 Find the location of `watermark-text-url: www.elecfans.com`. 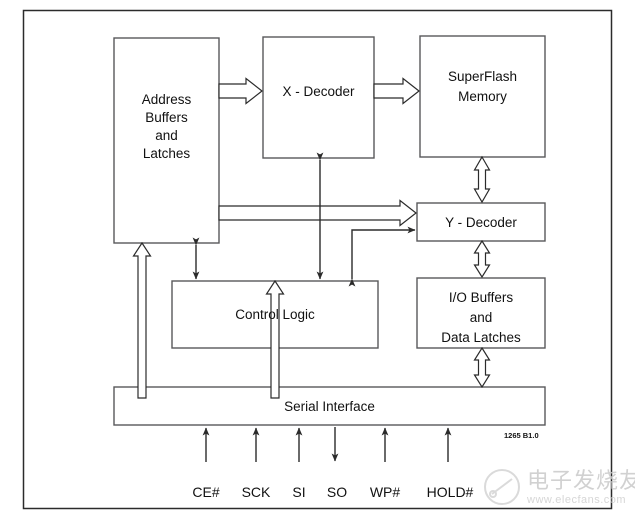

watermark-text-url: www.elecfans.com is located at coordinates (576, 500).